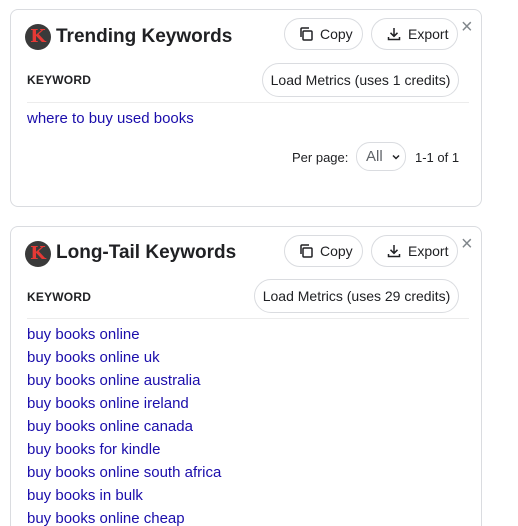  What do you see at coordinates (108, 403) in the screenshot?
I see `keyword-link: buy books online ireland` at bounding box center [108, 403].